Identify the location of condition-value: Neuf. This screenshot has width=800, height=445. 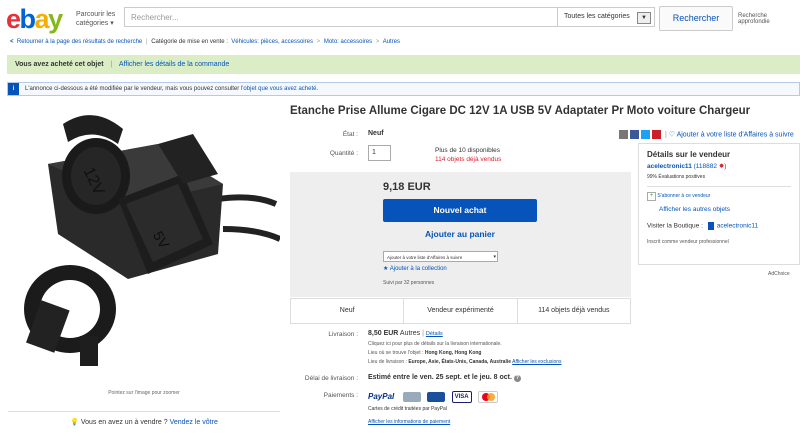
(376, 133).